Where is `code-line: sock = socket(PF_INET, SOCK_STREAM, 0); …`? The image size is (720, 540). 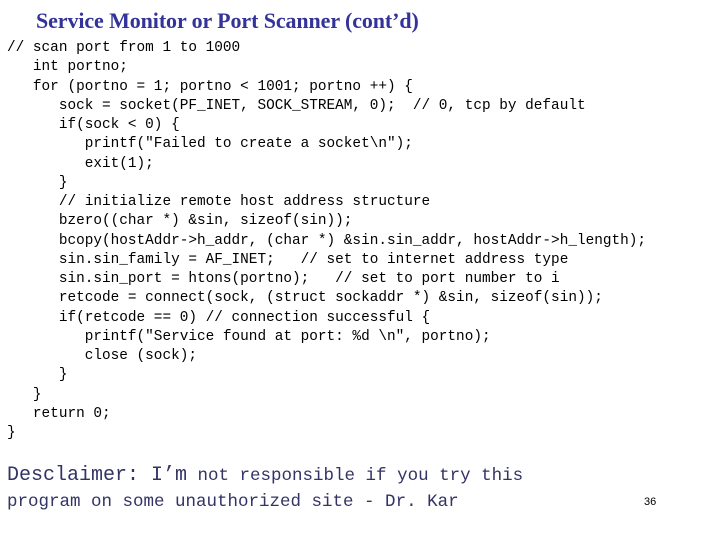 code-line: sock = socket(PF_INET, SOCK_STREAM, 0); … is located at coordinates (296, 105).